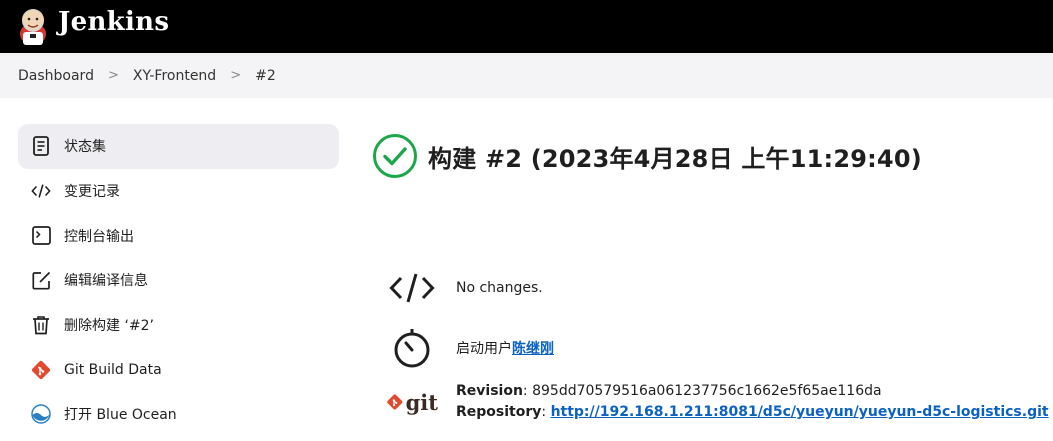 This screenshot has width=1053, height=441. I want to click on started-by-row: 启动用户陈继刚, so click(470, 348).